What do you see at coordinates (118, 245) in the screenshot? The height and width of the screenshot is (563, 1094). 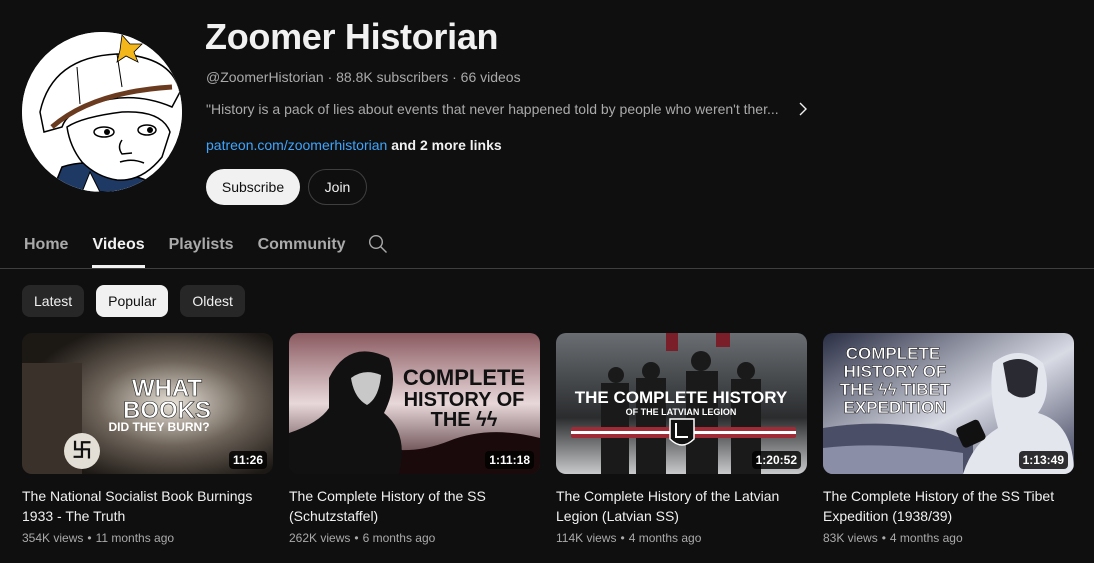 I see `tab-videos: Videos` at bounding box center [118, 245].